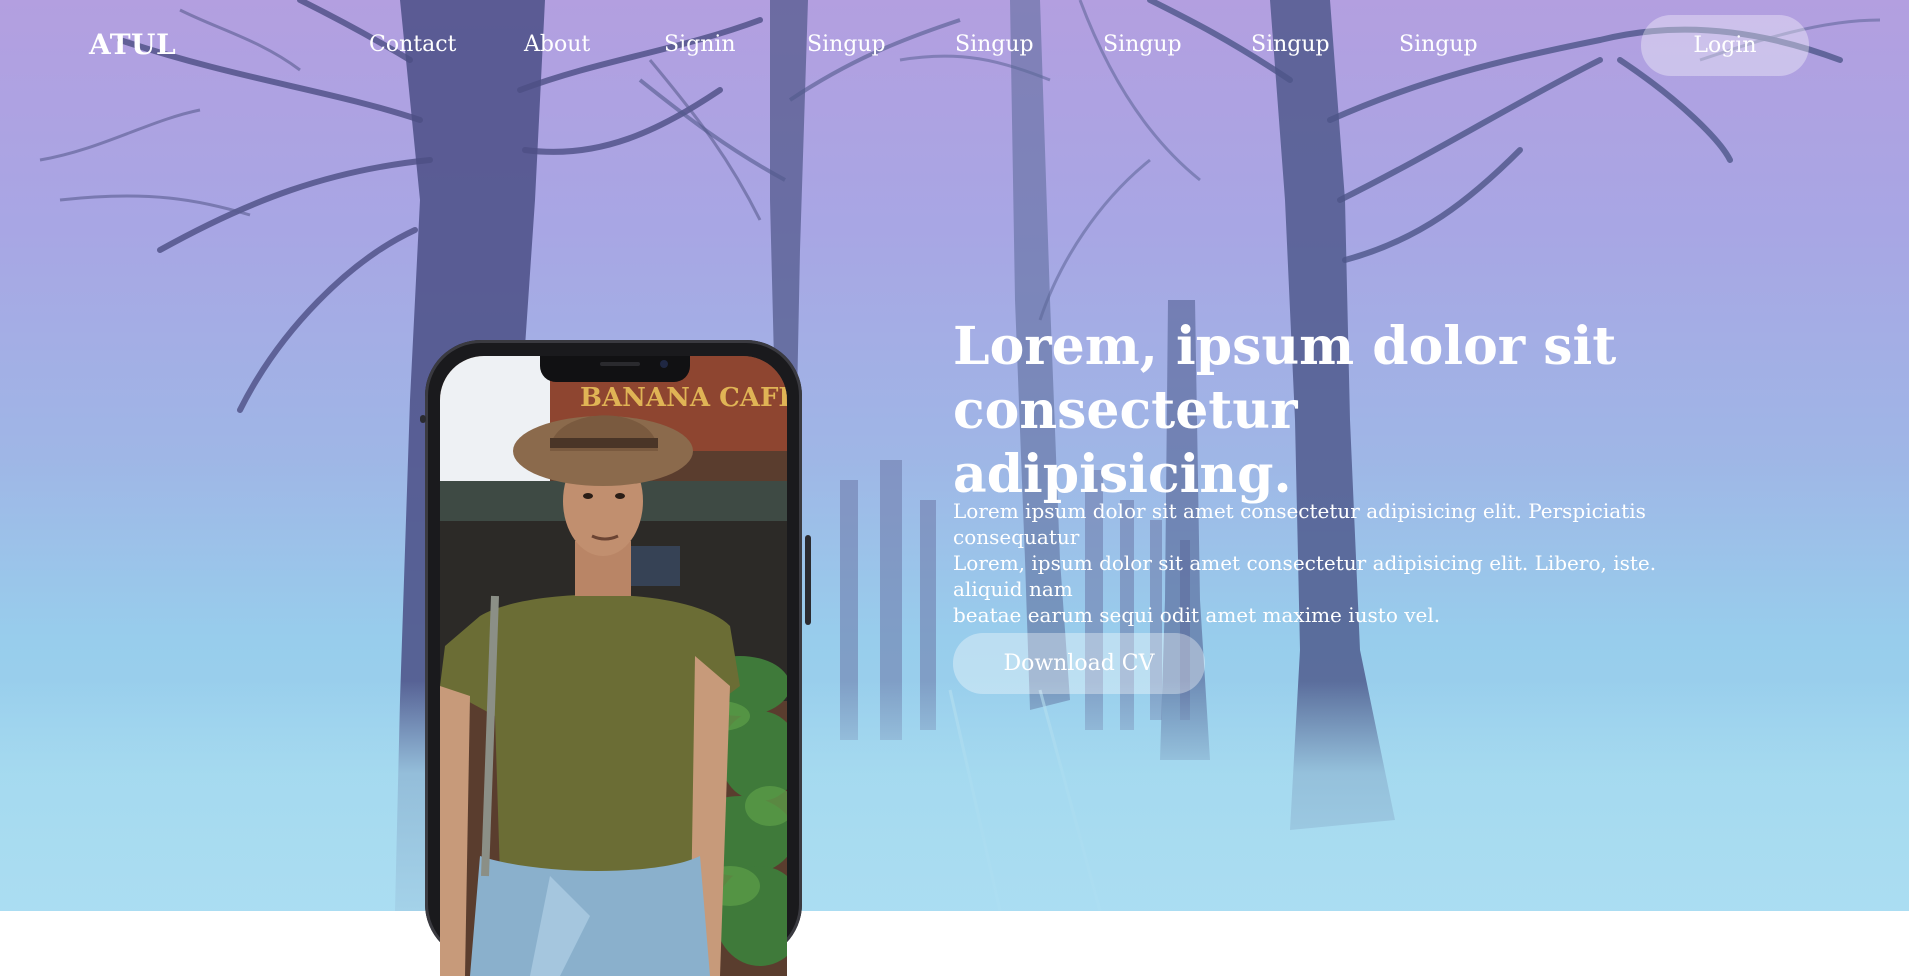 The height and width of the screenshot is (976, 1909). I want to click on phone-speaker, so click(620, 364).